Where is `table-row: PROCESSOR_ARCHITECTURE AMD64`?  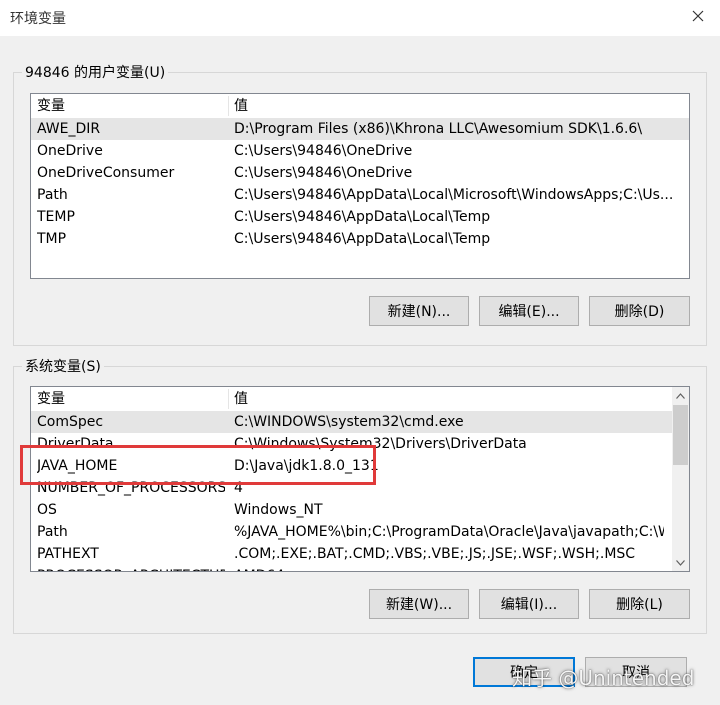 table-row: PROCESSOR_ARCHITECTURE AMD64 is located at coordinates (351, 568).